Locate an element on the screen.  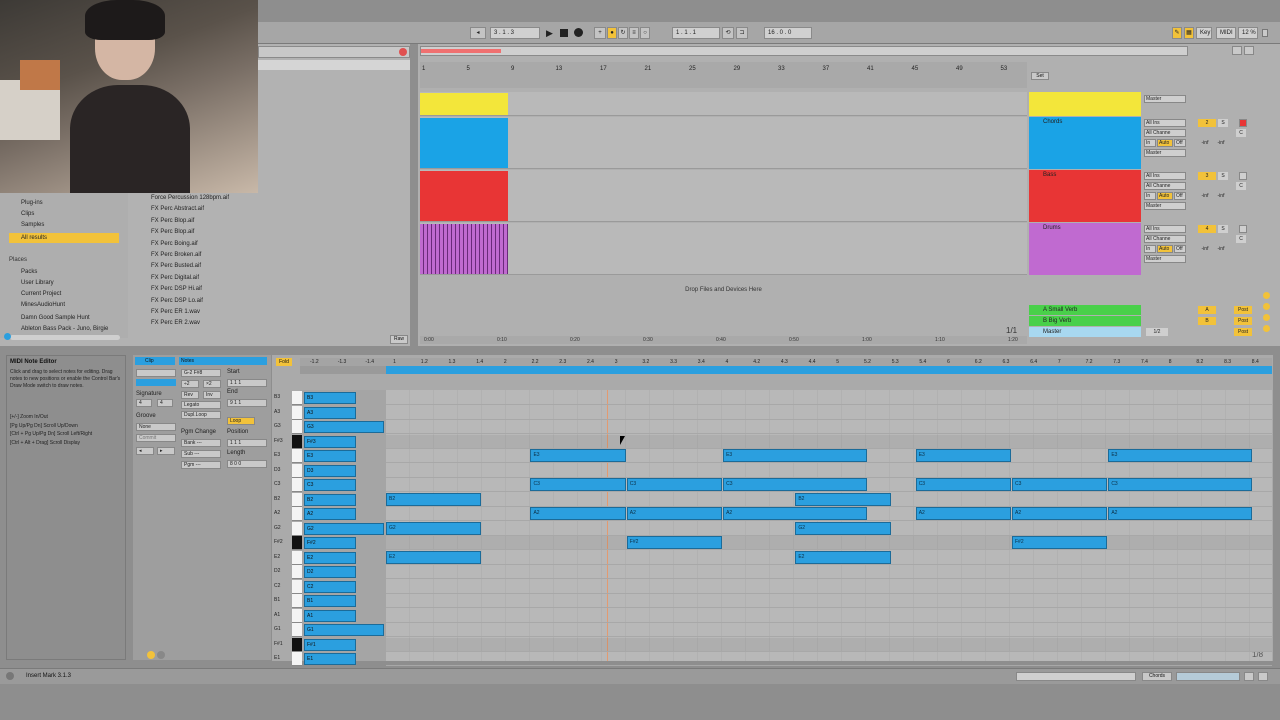
arrangement-position-field: 3 . 1 . 3 is located at coordinates (515, 33).